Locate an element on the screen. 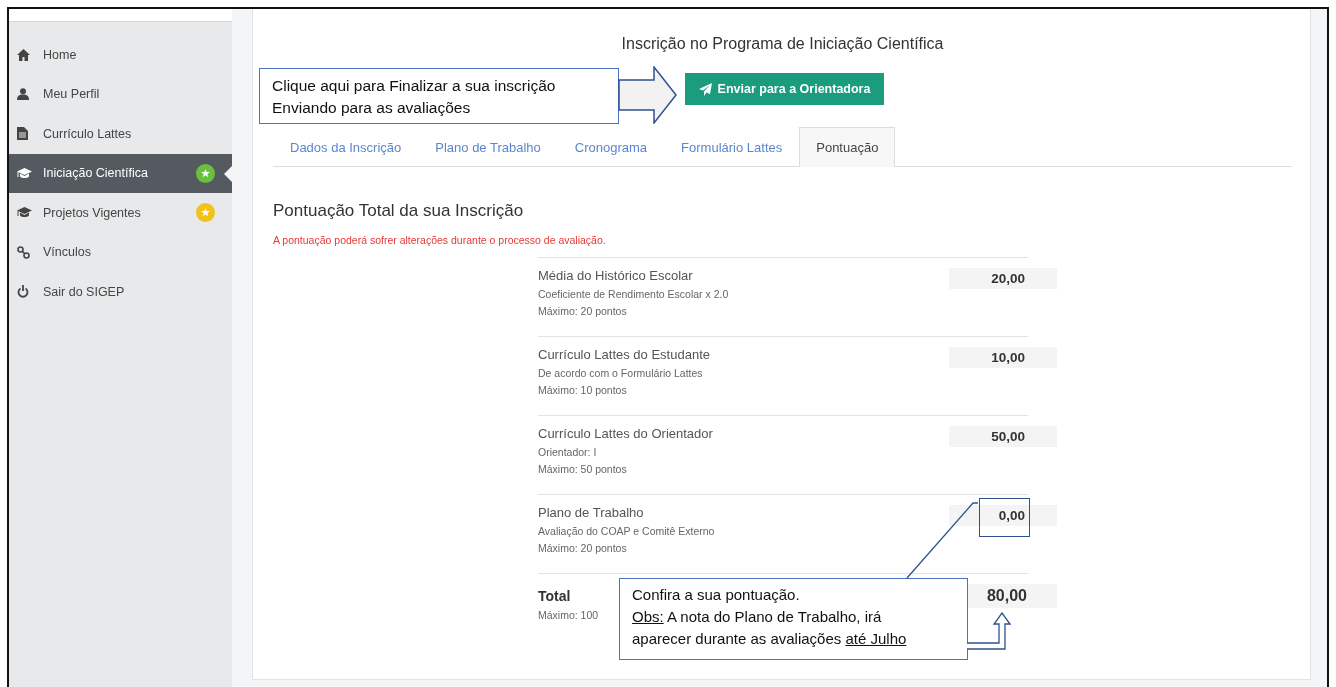 The width and height of the screenshot is (1336, 687). sidebar-item: Home is located at coordinates (120, 55).